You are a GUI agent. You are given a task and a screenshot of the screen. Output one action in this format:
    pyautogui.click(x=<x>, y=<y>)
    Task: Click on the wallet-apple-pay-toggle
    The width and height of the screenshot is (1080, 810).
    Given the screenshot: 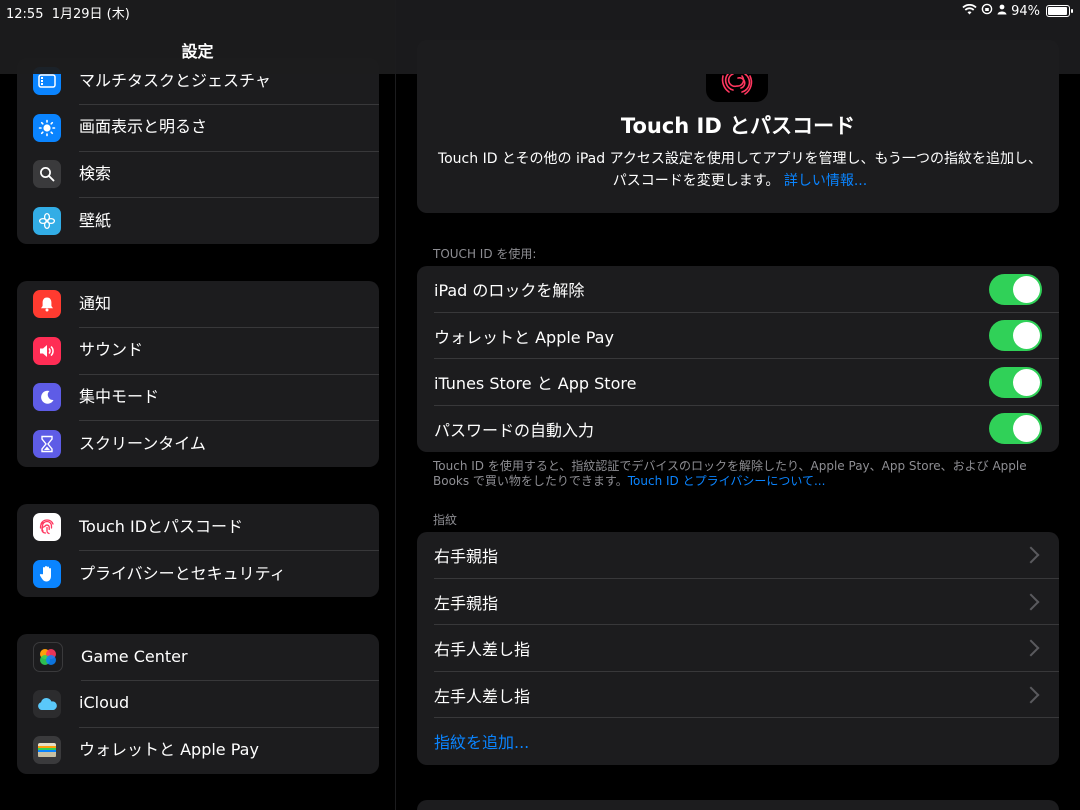 What is the action you would take?
    pyautogui.click(x=1015, y=336)
    